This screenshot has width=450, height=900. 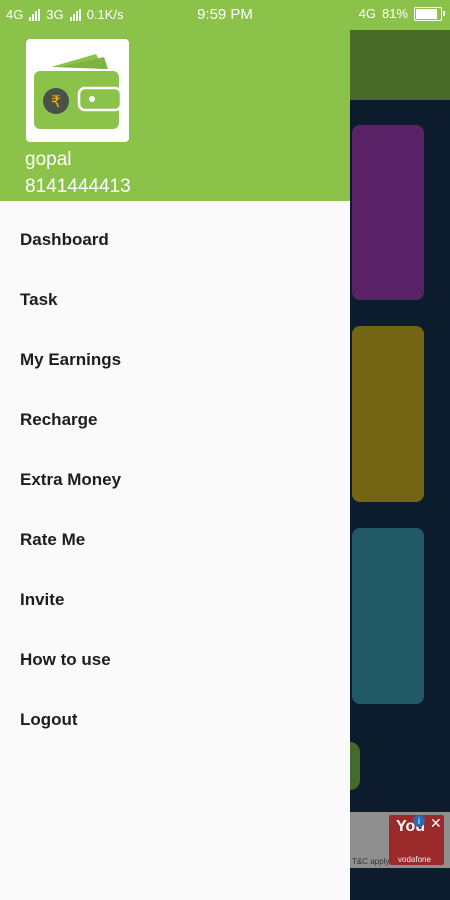 What do you see at coordinates (175, 600) in the screenshot?
I see `menu-item-invite: Invite` at bounding box center [175, 600].